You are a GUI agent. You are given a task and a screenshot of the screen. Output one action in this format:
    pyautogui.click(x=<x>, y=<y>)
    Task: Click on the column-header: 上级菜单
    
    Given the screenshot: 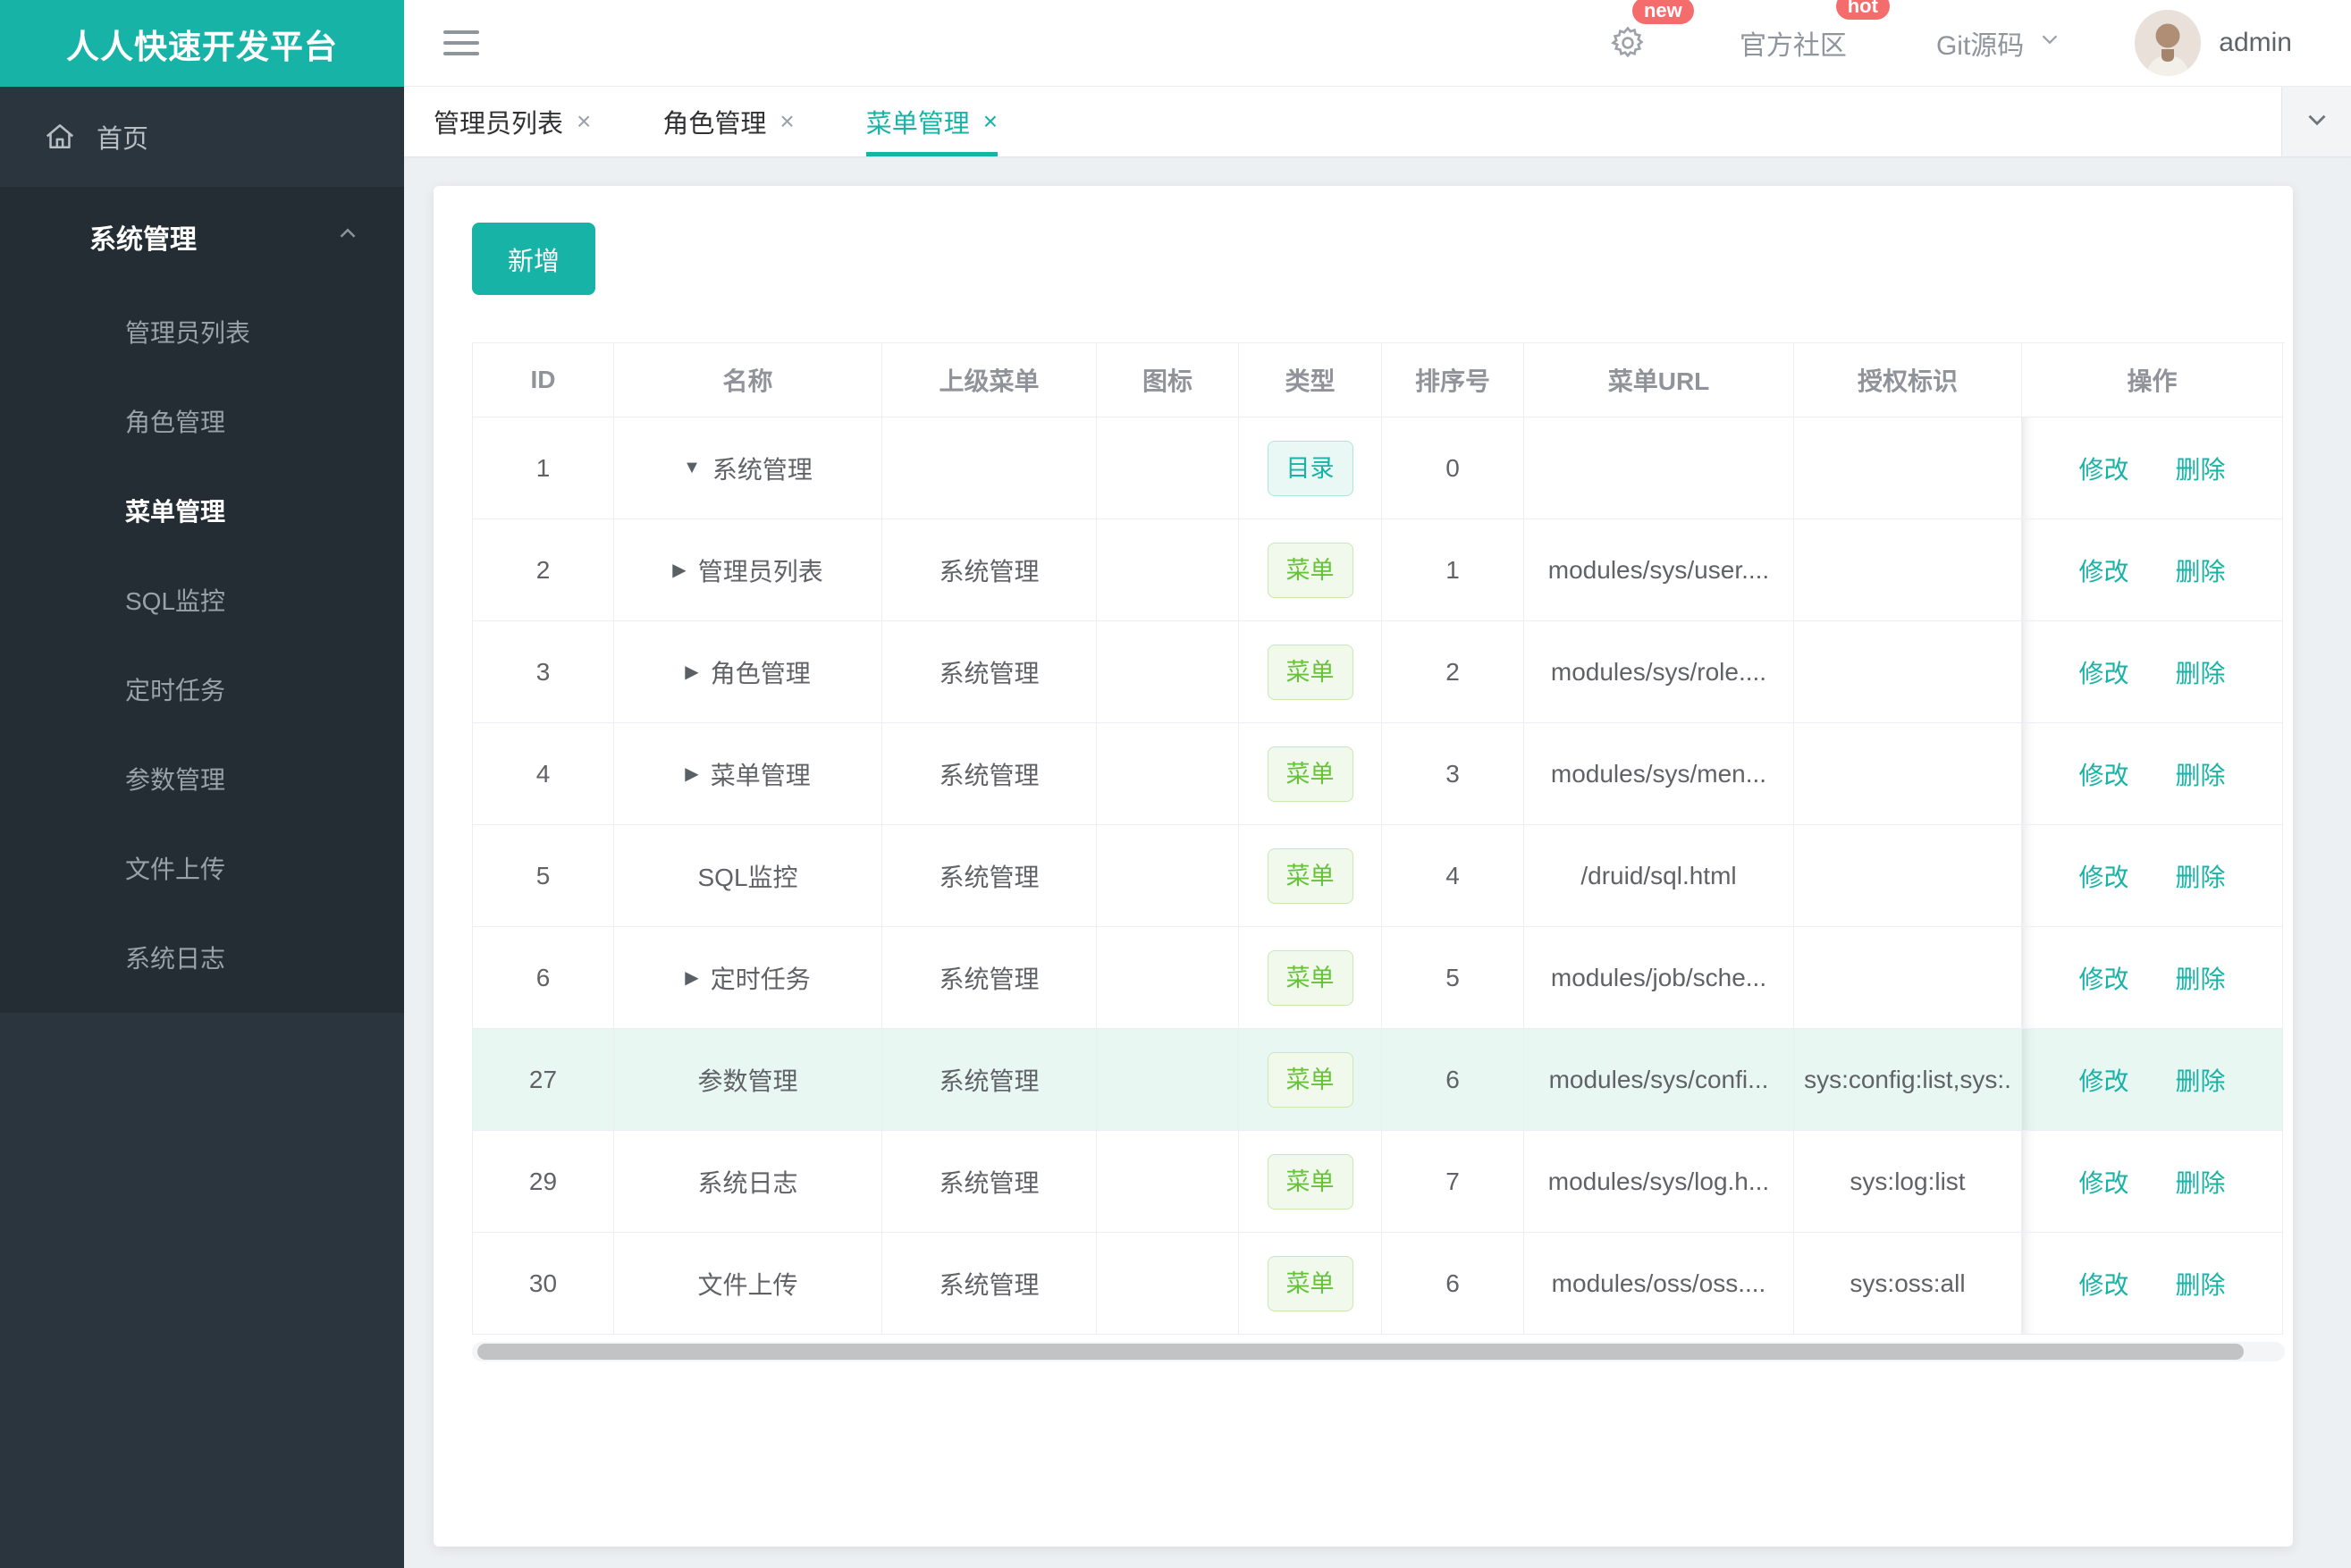 What is the action you would take?
    pyautogui.click(x=989, y=380)
    